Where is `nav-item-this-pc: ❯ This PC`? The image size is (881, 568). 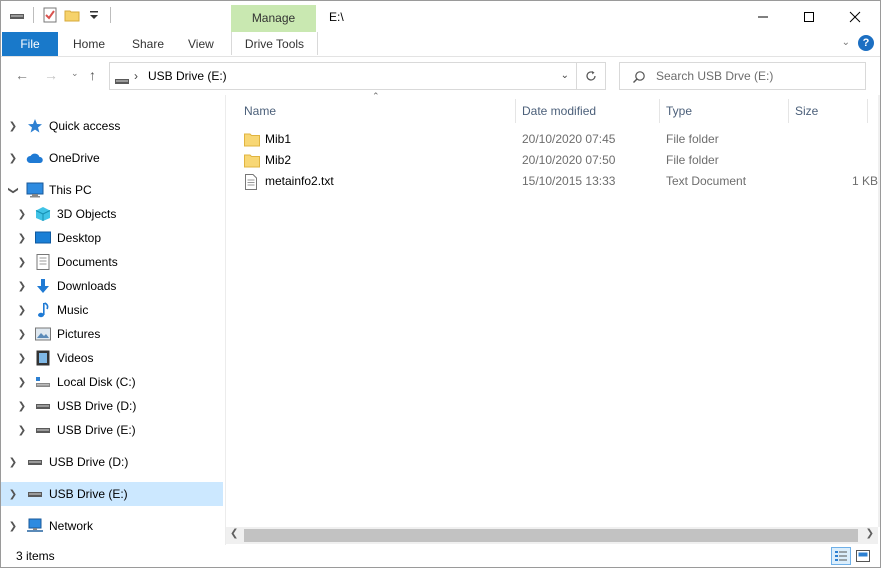 nav-item-this-pc: ❯ This PC is located at coordinates (112, 190).